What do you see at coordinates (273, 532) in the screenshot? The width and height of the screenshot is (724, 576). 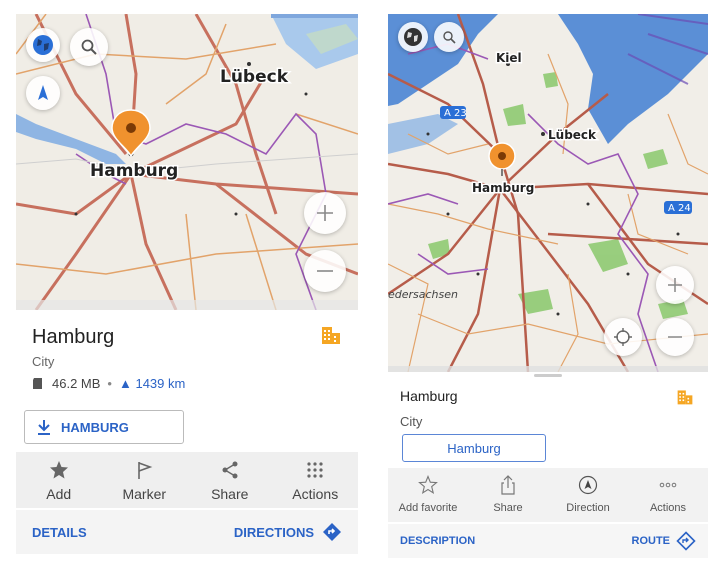 I see `directions-label: DIRECTIONS` at bounding box center [273, 532].